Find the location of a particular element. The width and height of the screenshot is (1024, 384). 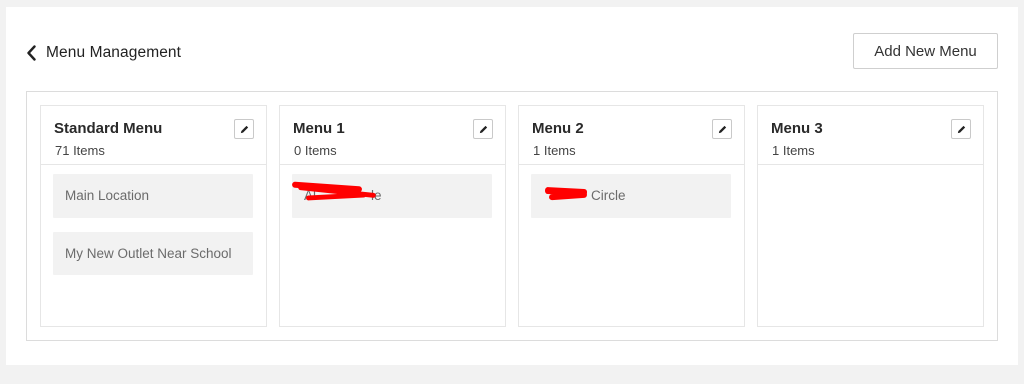

menu-column-header: Standard Menu 71 Items is located at coordinates (153, 135).